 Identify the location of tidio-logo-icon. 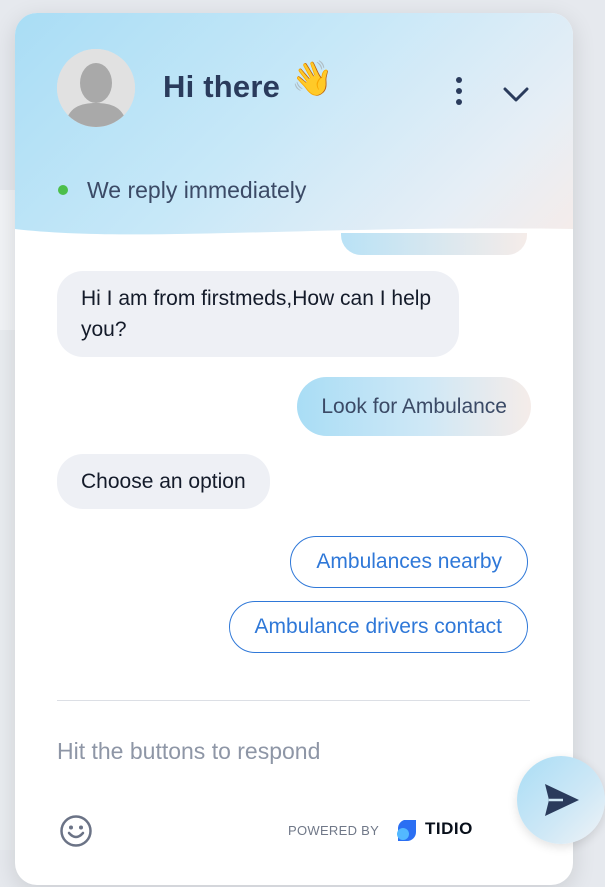
(407, 829).